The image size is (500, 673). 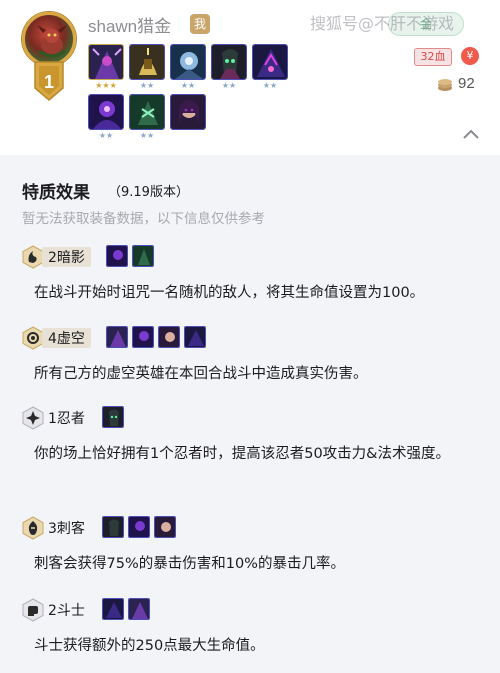 I want to click on trait-description: 斗士获得额外的250点最大生命值。, so click(x=149, y=646).